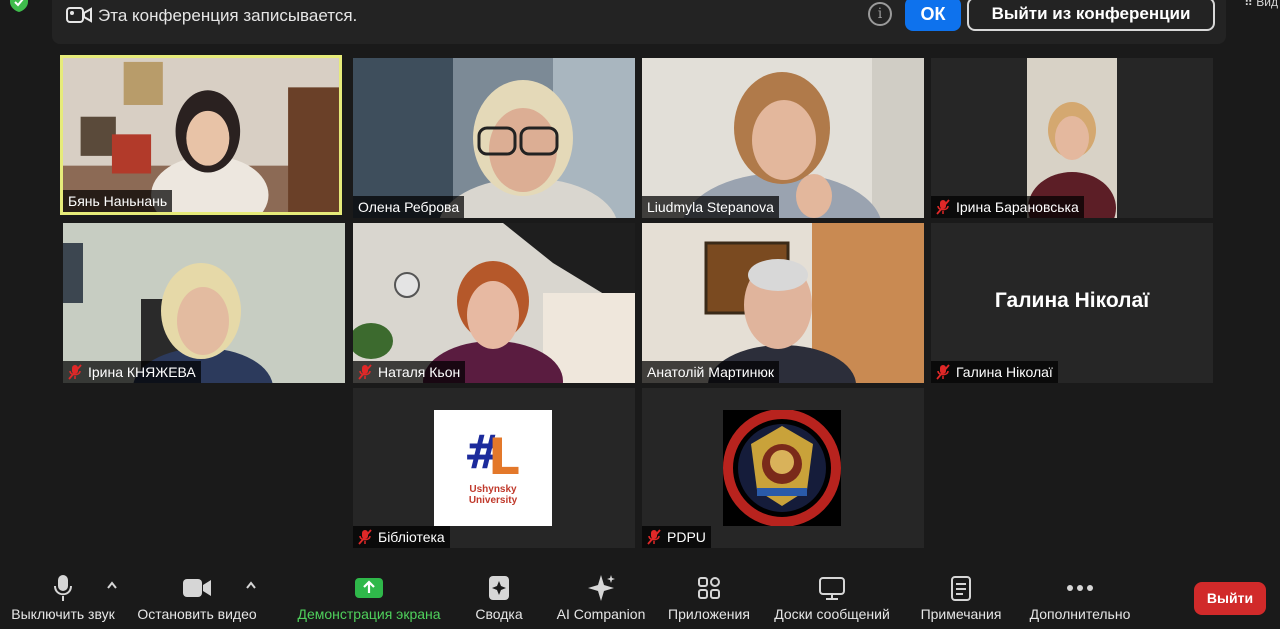  What do you see at coordinates (369, 599) in the screenshot?
I see `share-screen-button: Демонстрация экрана` at bounding box center [369, 599].